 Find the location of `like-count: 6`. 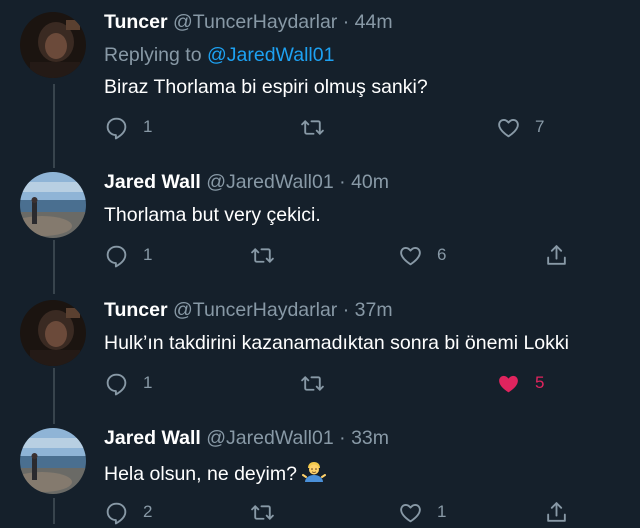

like-count: 6 is located at coordinates (442, 254).